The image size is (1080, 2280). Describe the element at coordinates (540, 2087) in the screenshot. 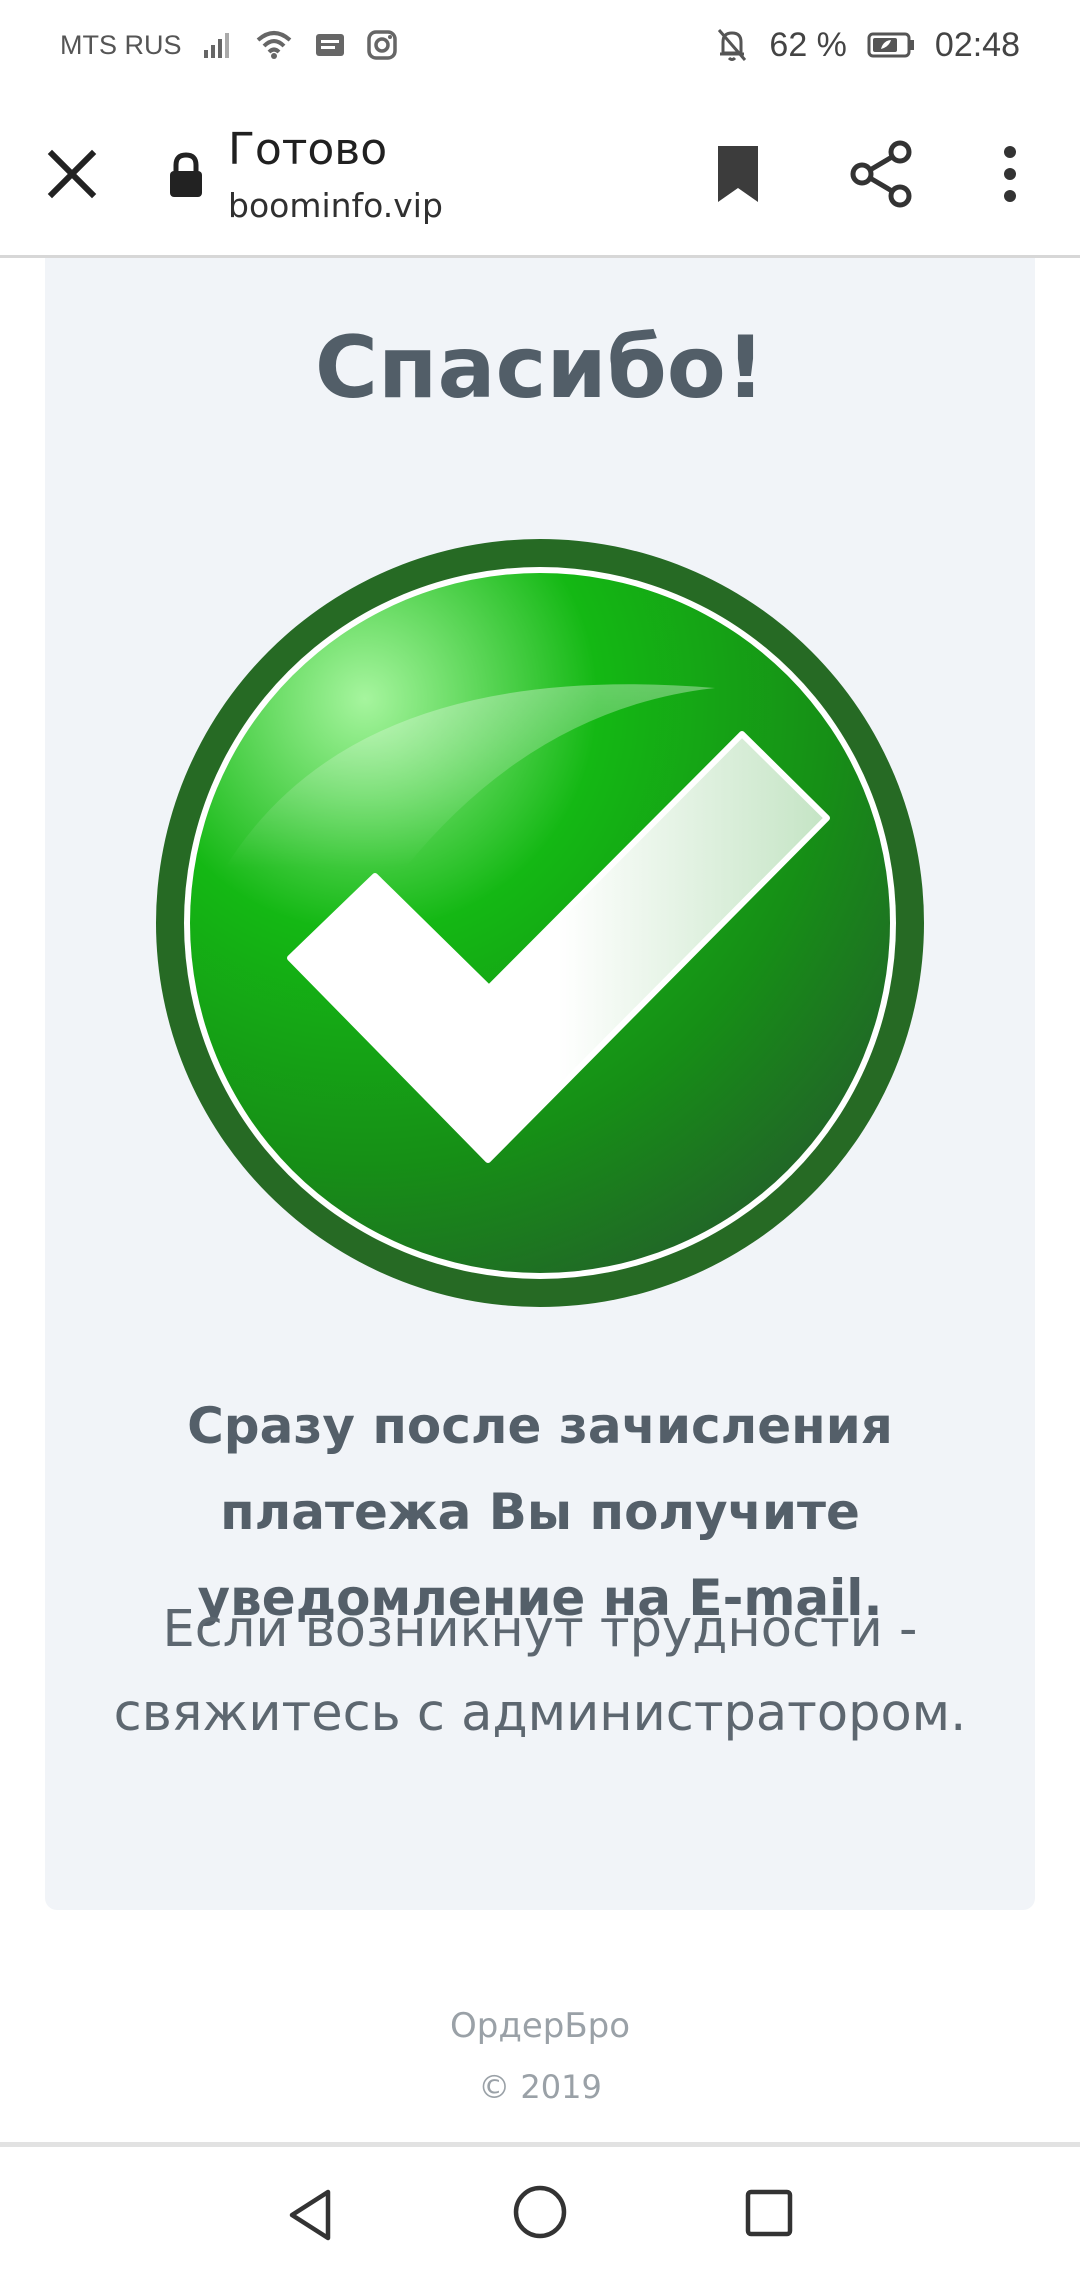

I see `footer-copyright: © 2019` at that location.